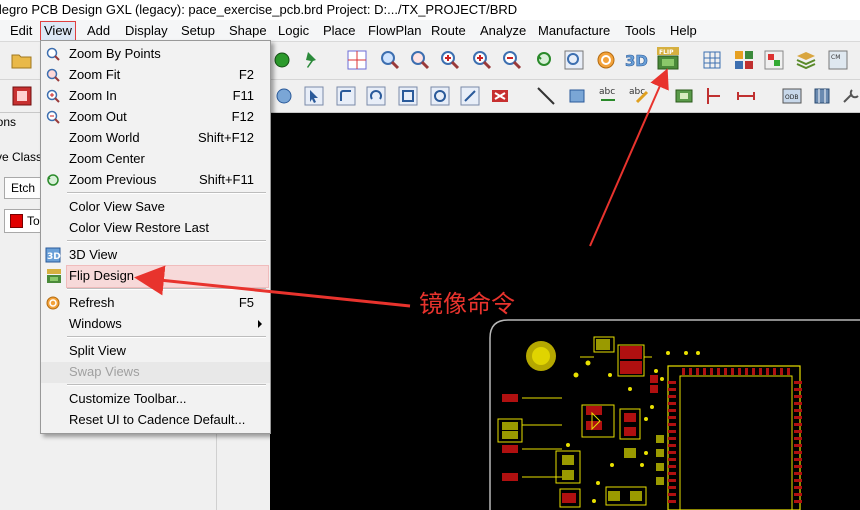 This screenshot has height=510, width=860. I want to click on color-grid-icon, so click(744, 60).